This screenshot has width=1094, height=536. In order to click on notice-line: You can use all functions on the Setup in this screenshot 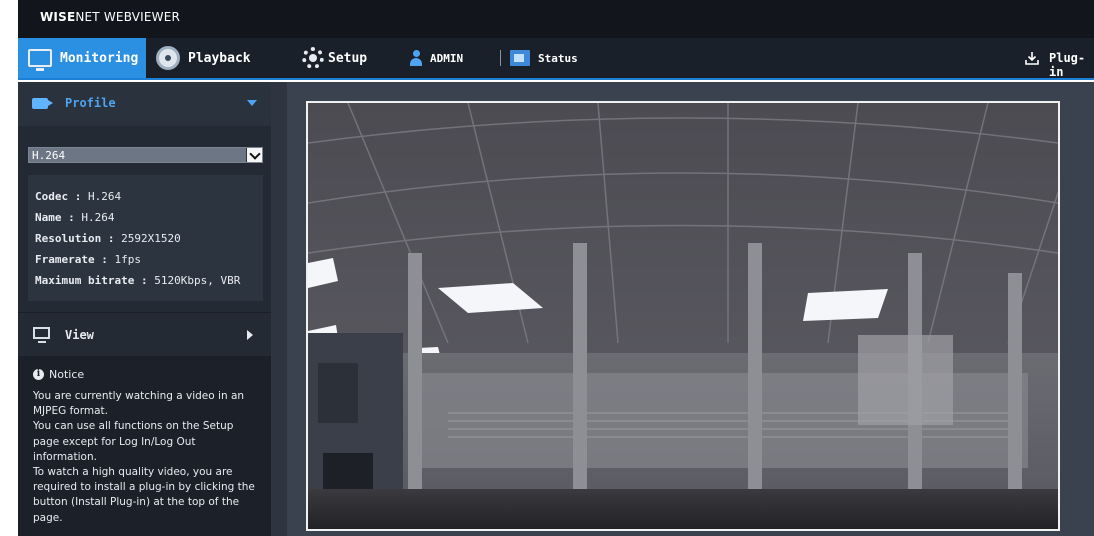, I will do `click(133, 426)`.